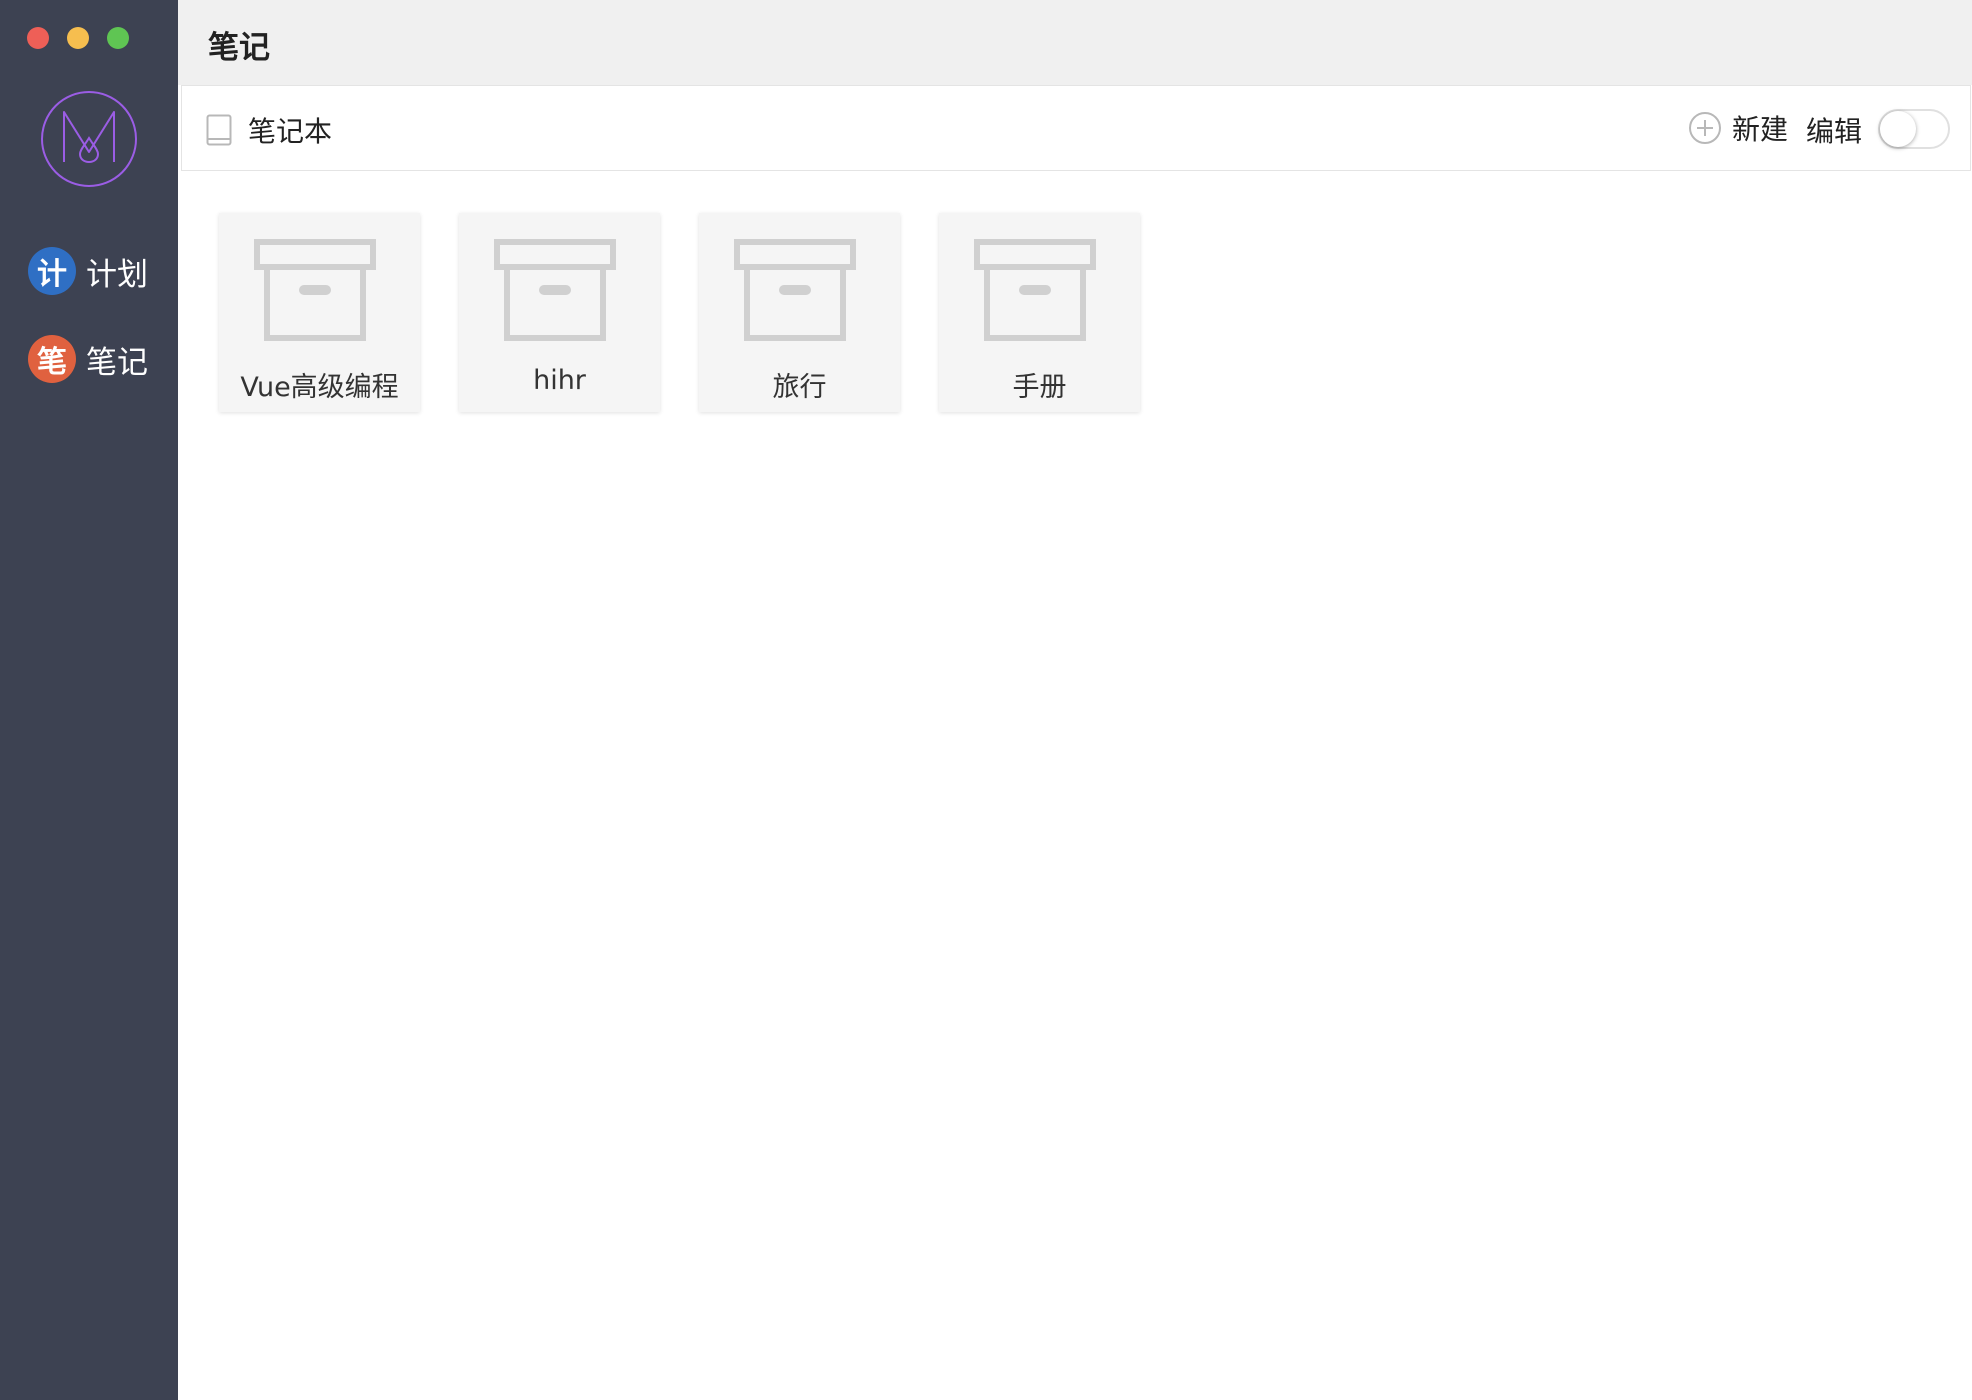  I want to click on notebook-card: Vue高级编程, so click(319, 312).